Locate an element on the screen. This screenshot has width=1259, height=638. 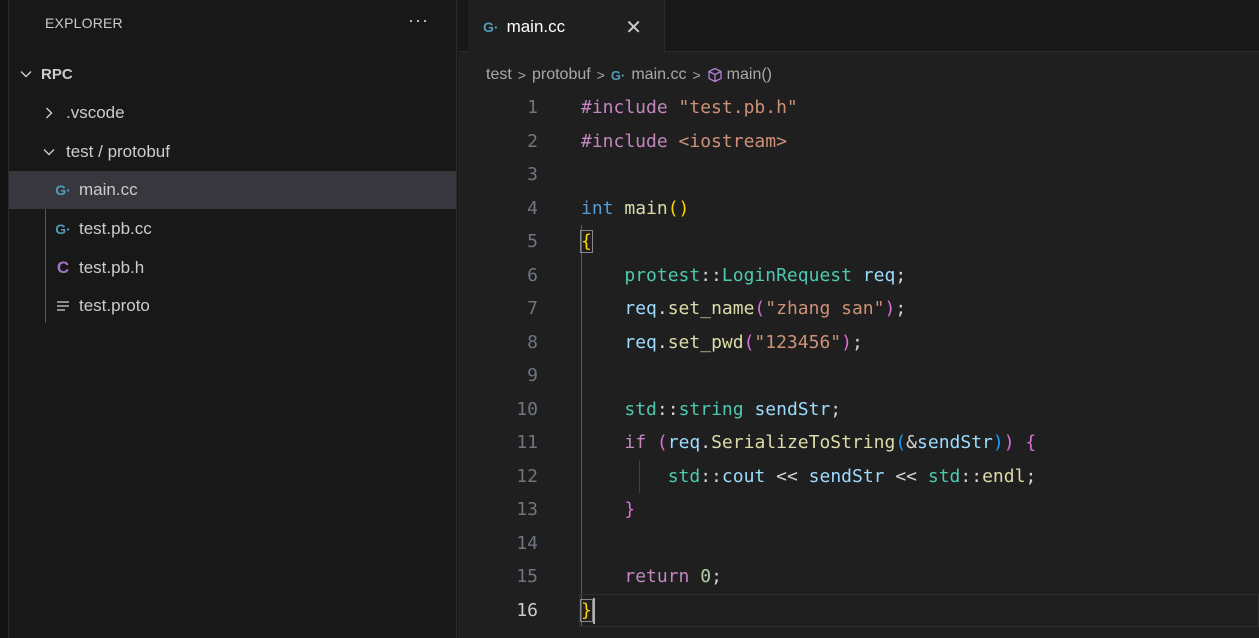
tree-file-test-proto: test.proto is located at coordinates (232, 306).